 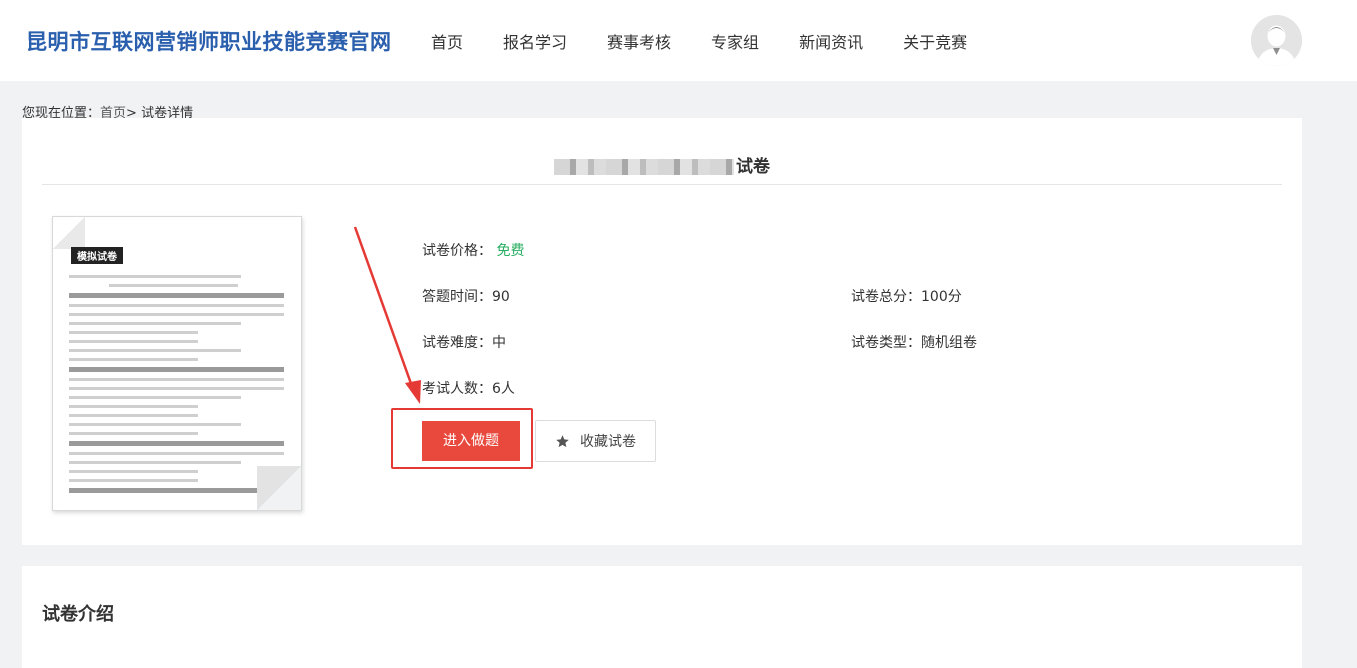 I want to click on paper-title: 试卷, so click(x=662, y=164).